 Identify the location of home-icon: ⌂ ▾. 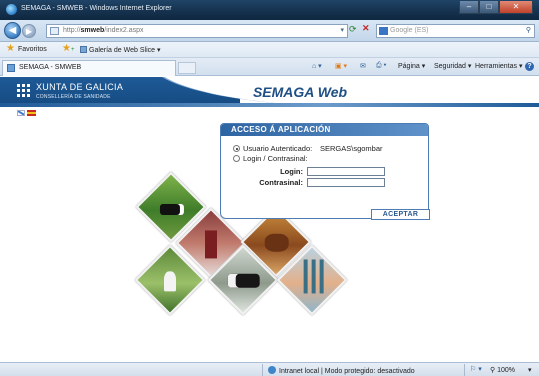
(317, 66).